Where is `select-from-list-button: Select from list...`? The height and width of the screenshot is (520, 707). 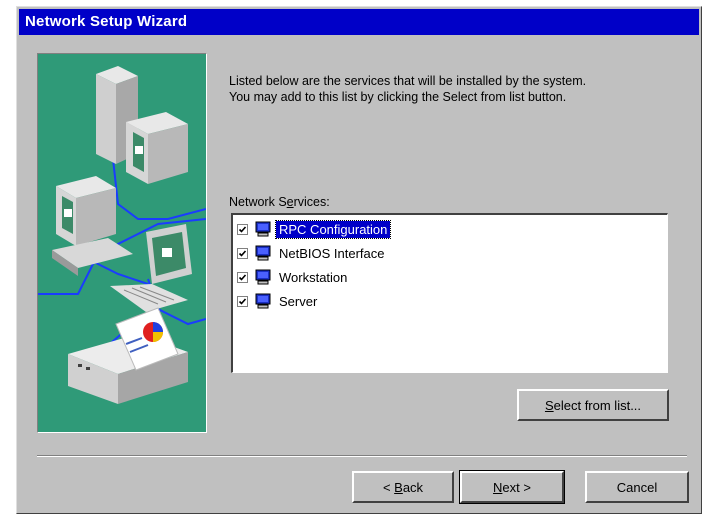 select-from-list-button: Select from list... is located at coordinates (593, 405).